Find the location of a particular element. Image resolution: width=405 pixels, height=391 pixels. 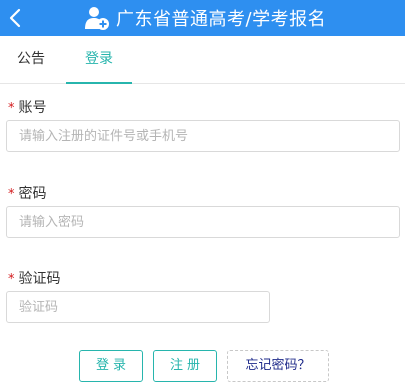

register-button: 注册 is located at coordinates (185, 366).